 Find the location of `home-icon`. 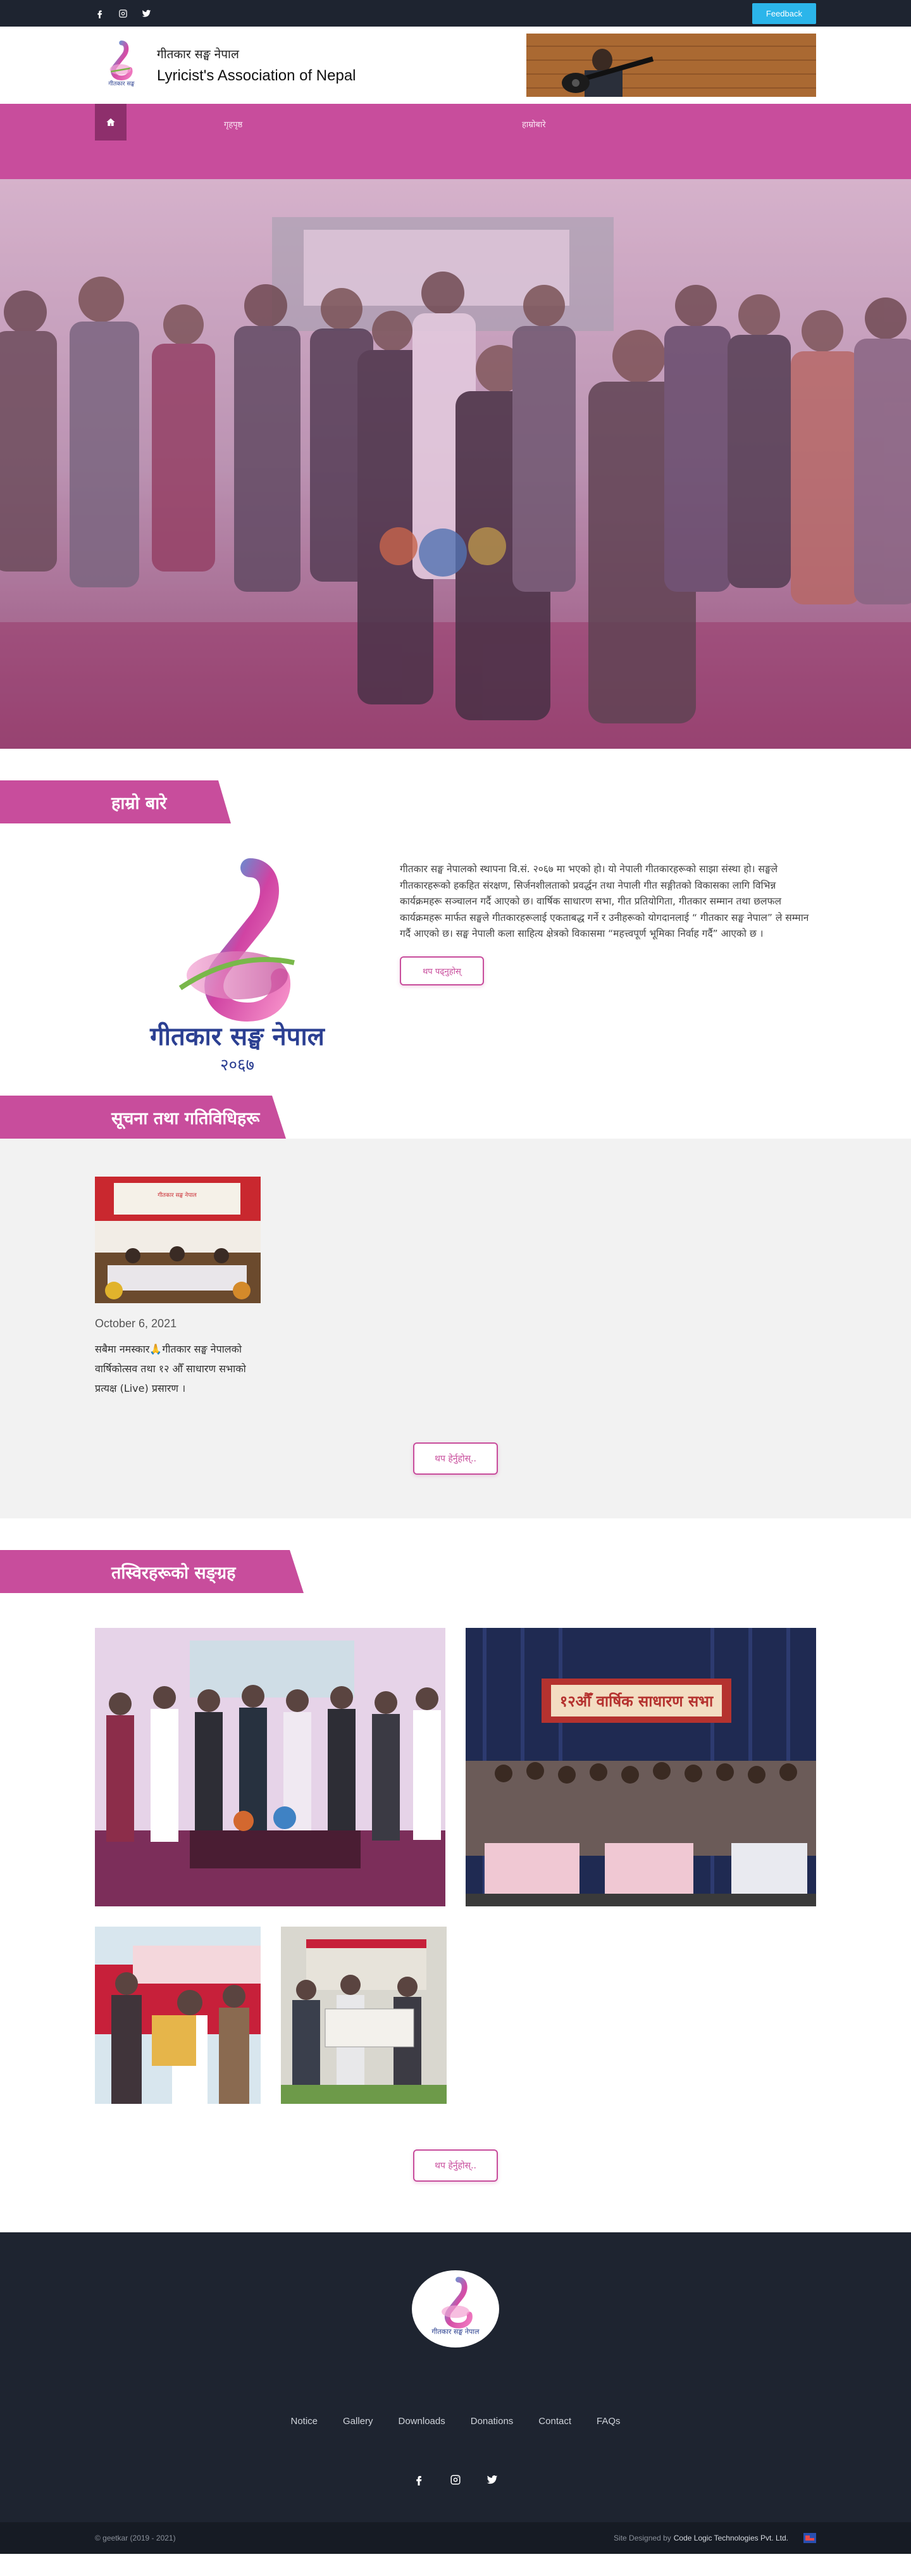

home-icon is located at coordinates (110, 122).